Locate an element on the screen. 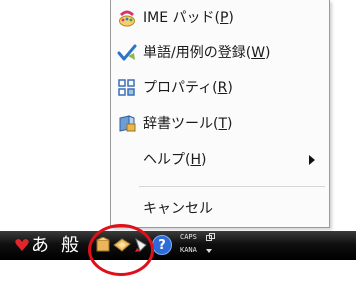 The image size is (356, 281). menu-separator is located at coordinates (232, 186).